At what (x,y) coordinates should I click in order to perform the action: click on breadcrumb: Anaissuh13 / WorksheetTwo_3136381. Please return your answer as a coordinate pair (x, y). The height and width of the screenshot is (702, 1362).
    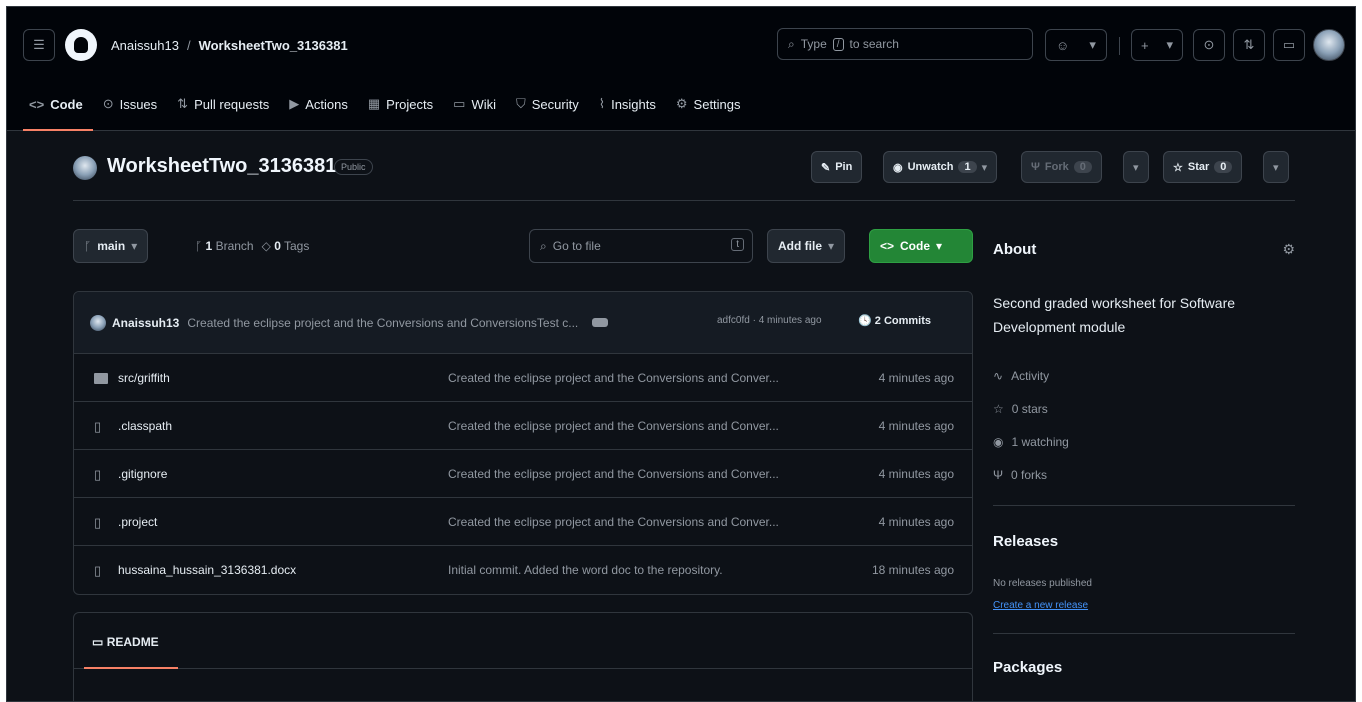
    Looking at the image, I should click on (229, 45).